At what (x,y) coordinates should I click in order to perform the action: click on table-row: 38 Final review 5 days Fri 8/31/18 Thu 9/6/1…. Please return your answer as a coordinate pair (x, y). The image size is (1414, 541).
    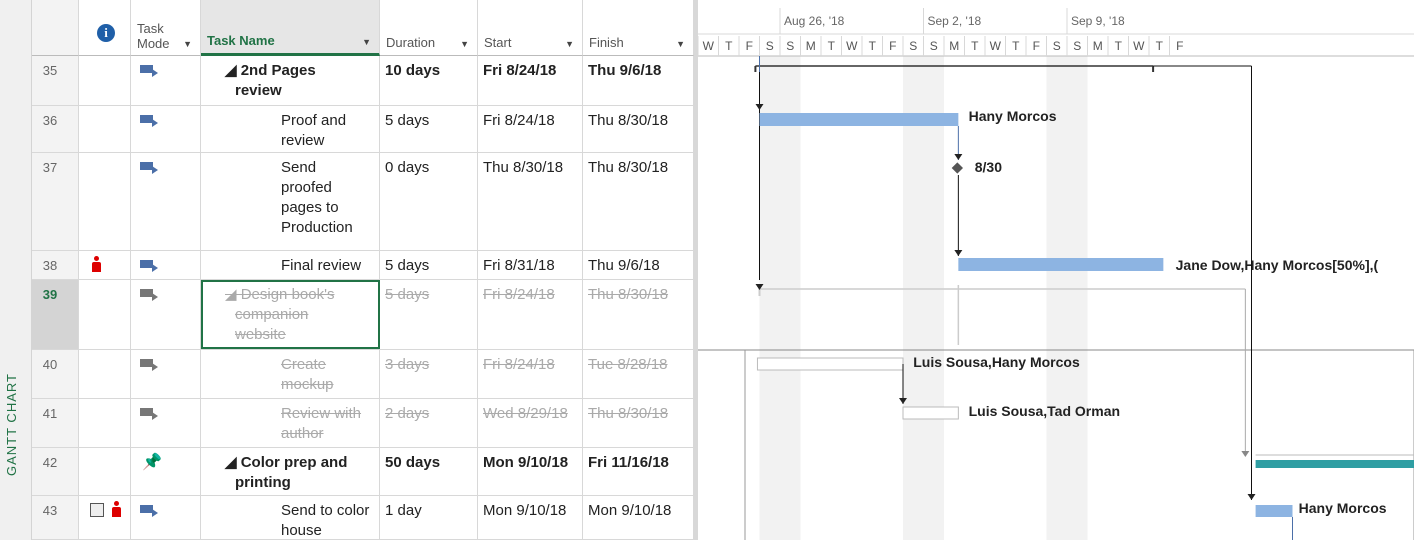
    Looking at the image, I should click on (363, 265).